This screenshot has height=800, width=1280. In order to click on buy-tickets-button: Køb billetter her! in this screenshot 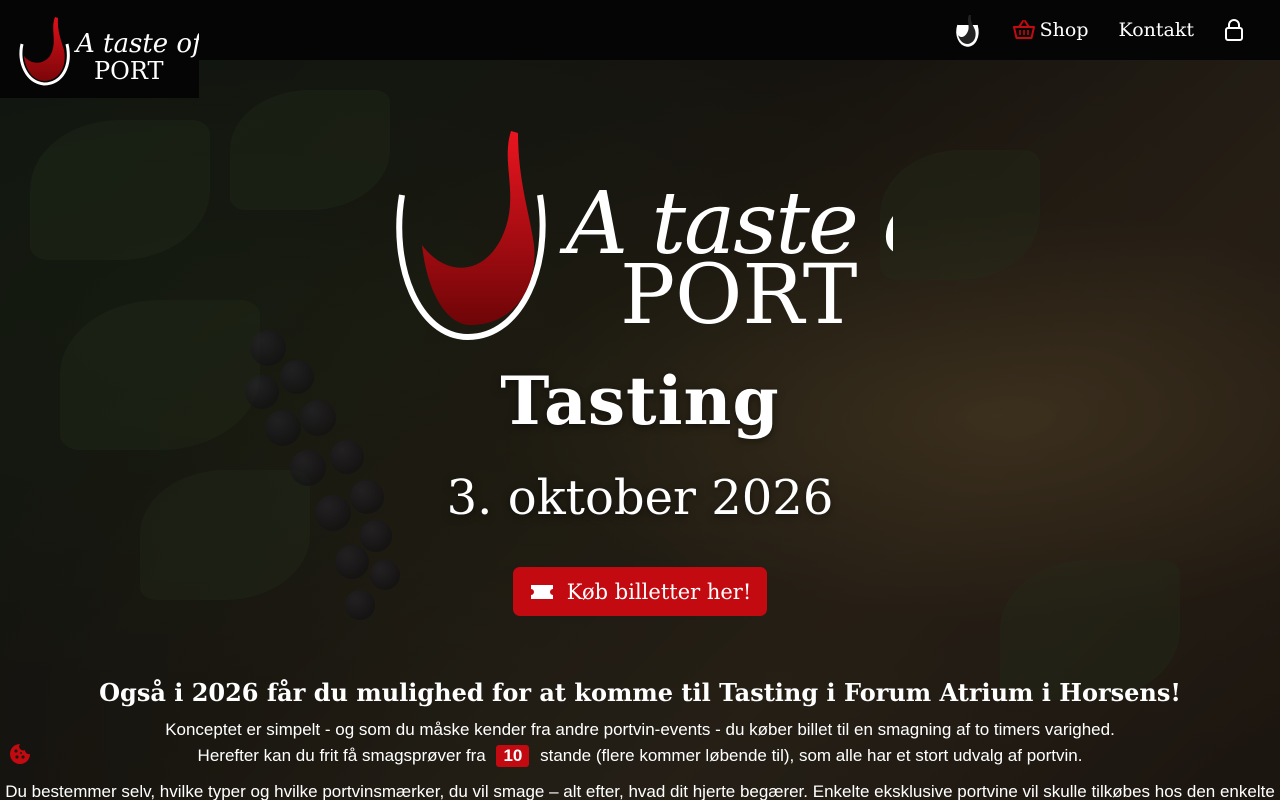, I will do `click(640, 591)`.